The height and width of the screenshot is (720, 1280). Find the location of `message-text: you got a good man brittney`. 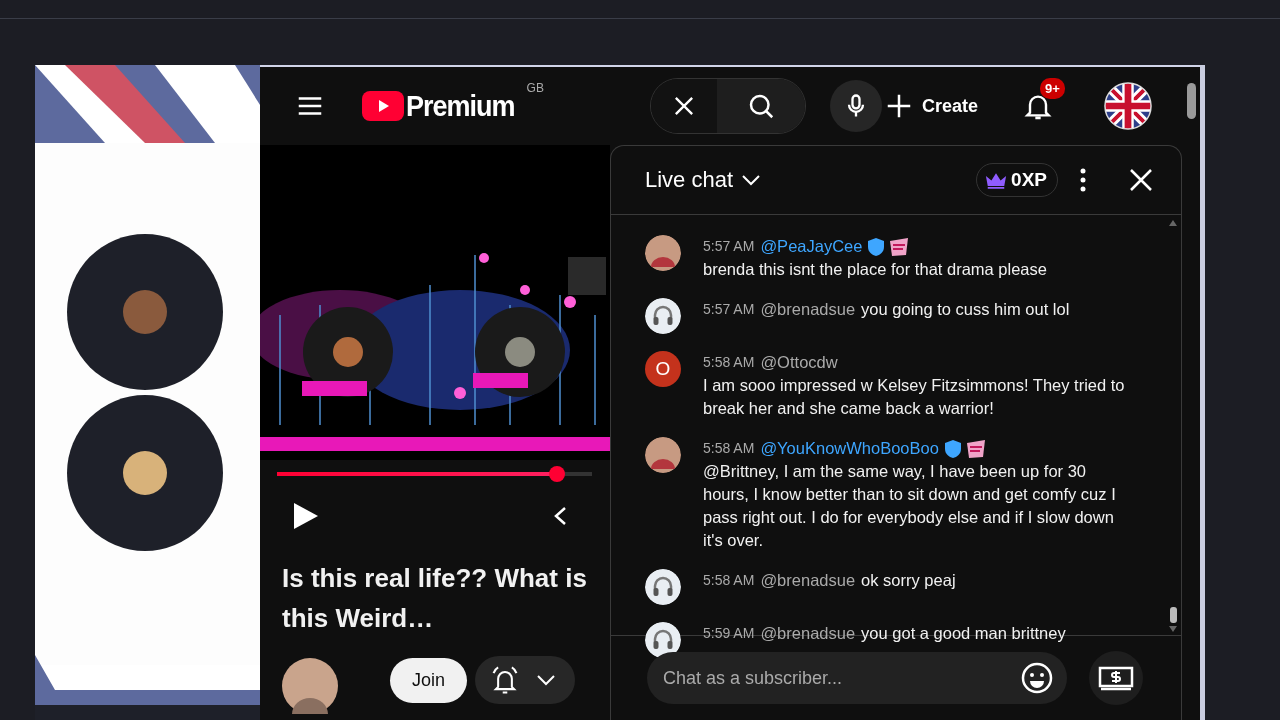

message-text: you got a good man brittney is located at coordinates (963, 633).